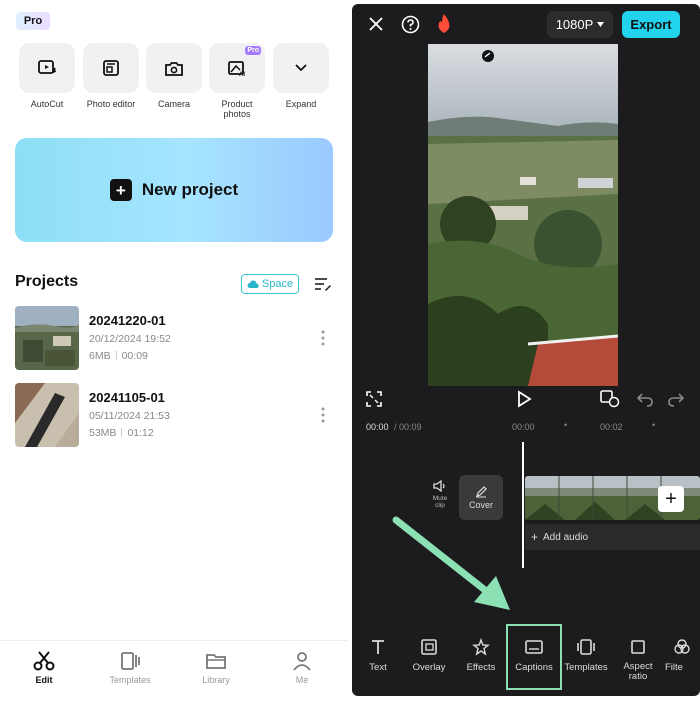 This screenshot has width=700, height=701. Describe the element at coordinates (47, 281) in the screenshot. I see `projects-heading: Projects` at that location.